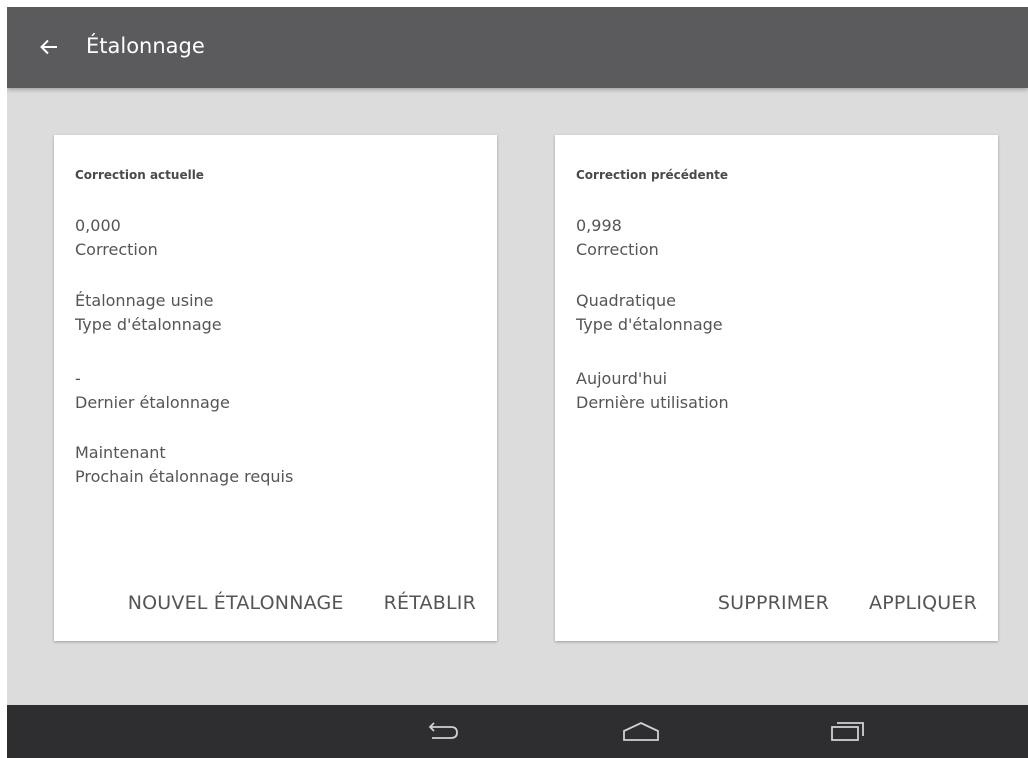 The image size is (1028, 758). Describe the element at coordinates (145, 46) in the screenshot. I see `page-title: Étalonnage` at that location.